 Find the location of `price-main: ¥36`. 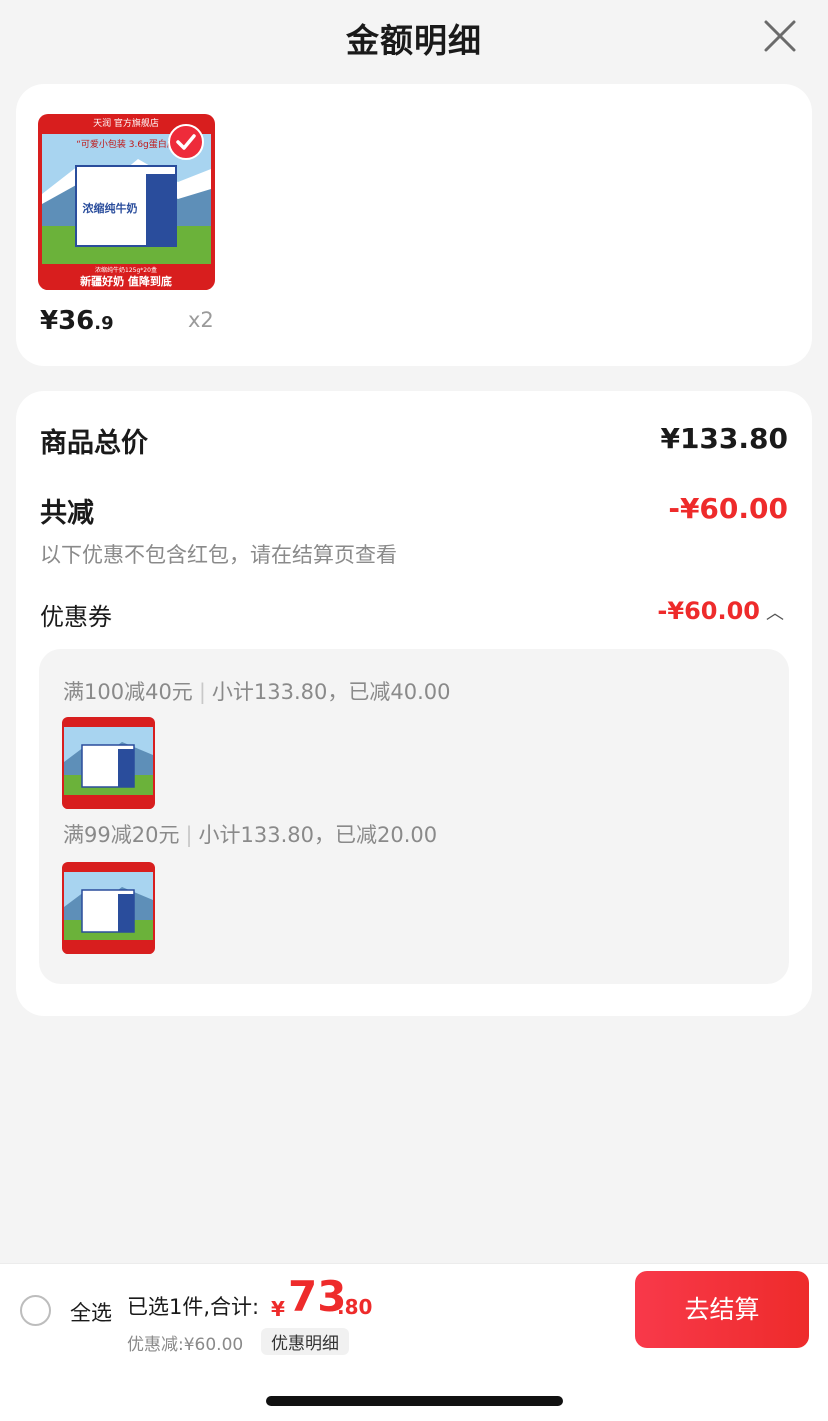

price-main: ¥36 is located at coordinates (67, 321).